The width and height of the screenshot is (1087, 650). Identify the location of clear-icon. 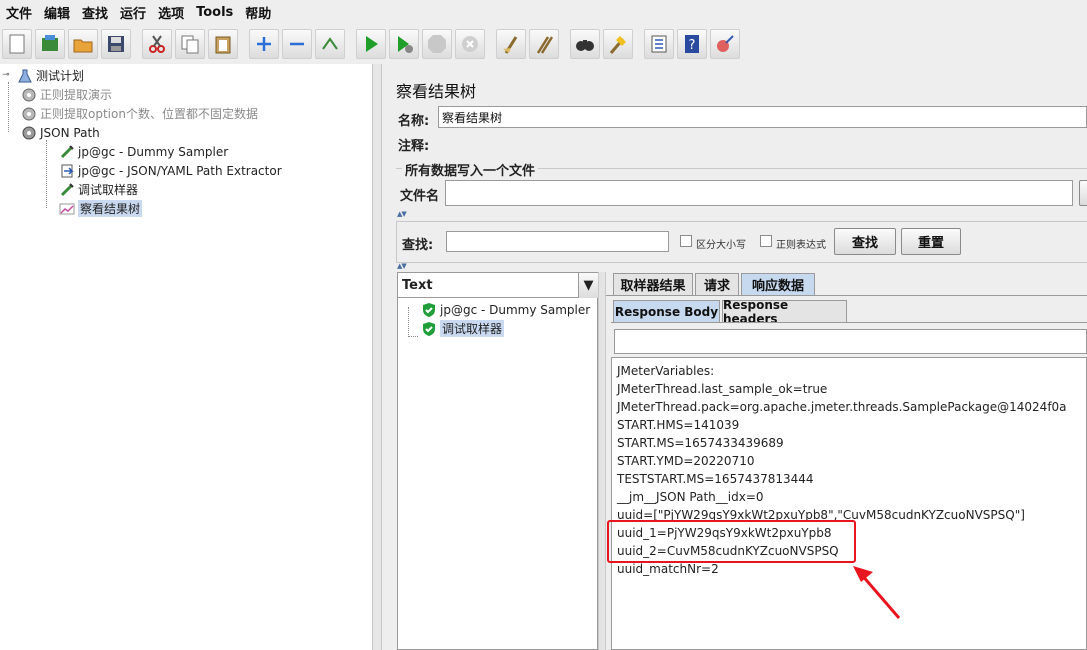
(511, 44).